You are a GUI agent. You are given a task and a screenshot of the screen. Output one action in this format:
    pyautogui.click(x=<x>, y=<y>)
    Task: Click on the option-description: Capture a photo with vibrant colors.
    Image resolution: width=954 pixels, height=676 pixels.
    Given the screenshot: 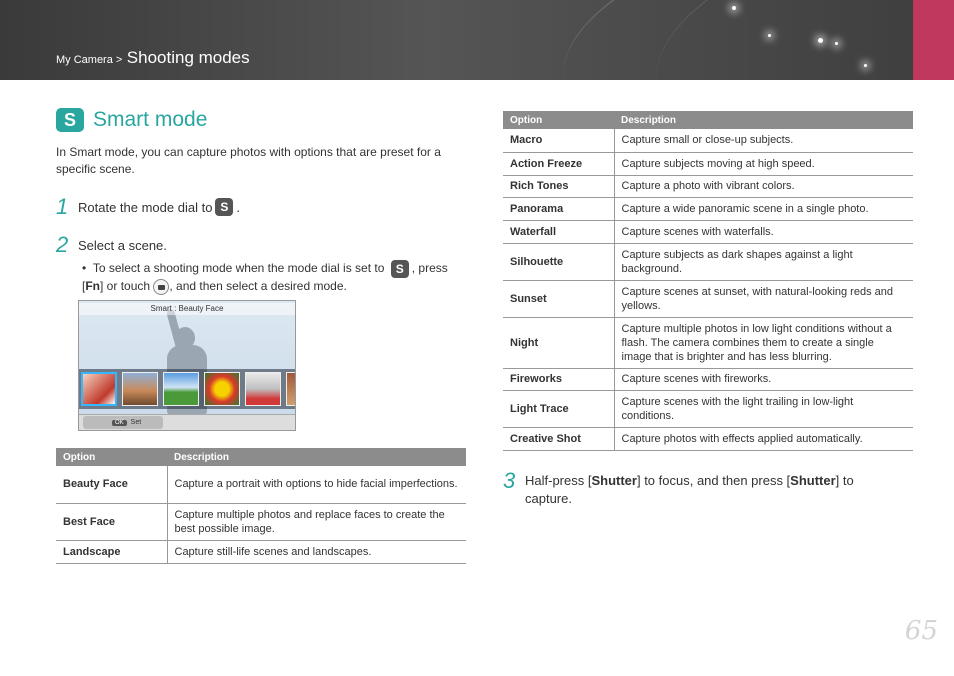 What is the action you would take?
    pyautogui.click(x=763, y=186)
    